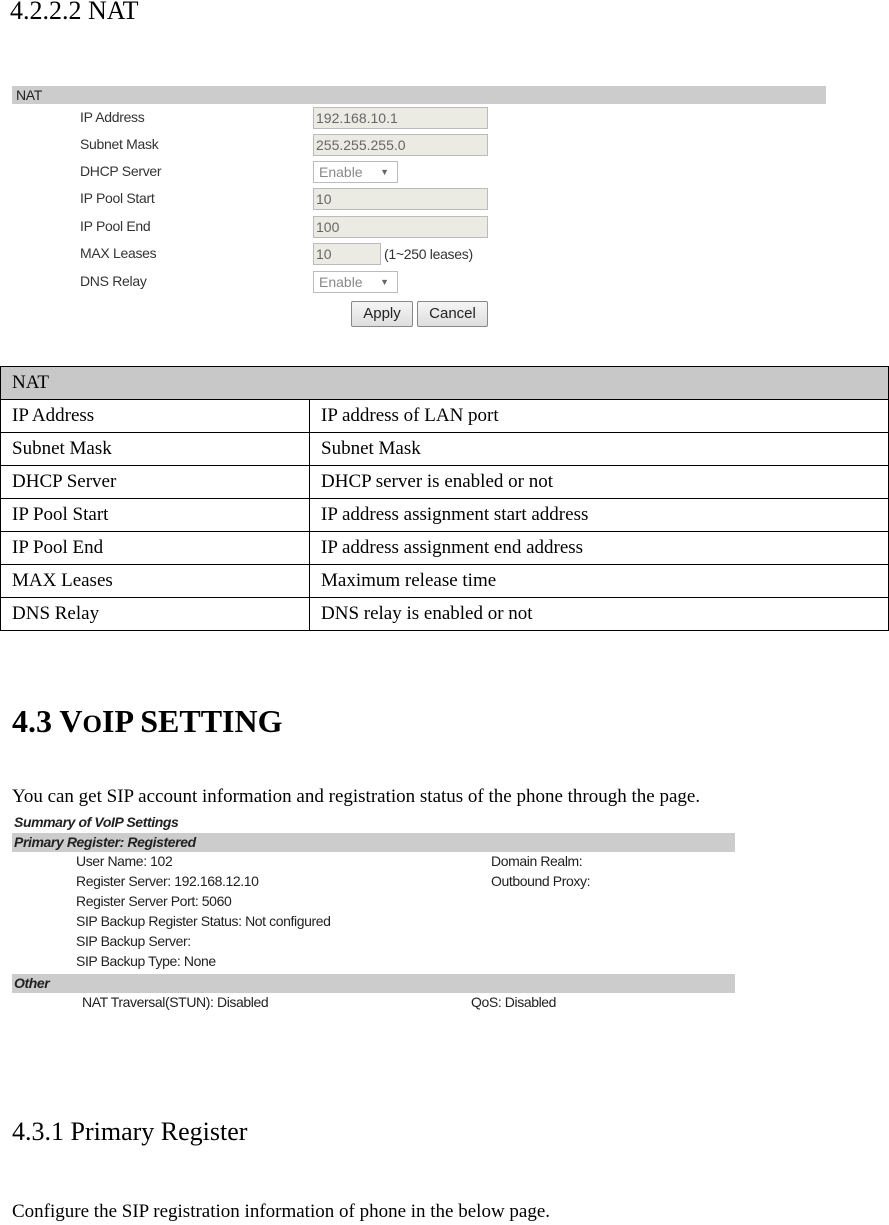  What do you see at coordinates (154, 901) in the screenshot?
I see `summary-item: Register Server Port: 5060` at bounding box center [154, 901].